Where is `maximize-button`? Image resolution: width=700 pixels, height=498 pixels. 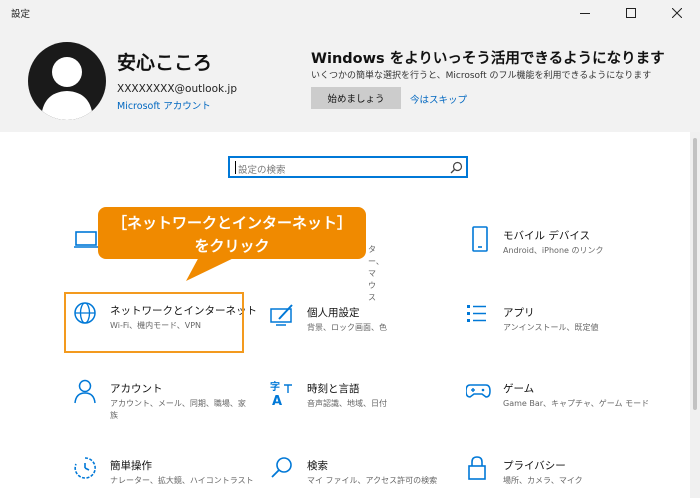
maximize-button is located at coordinates (631, 13).